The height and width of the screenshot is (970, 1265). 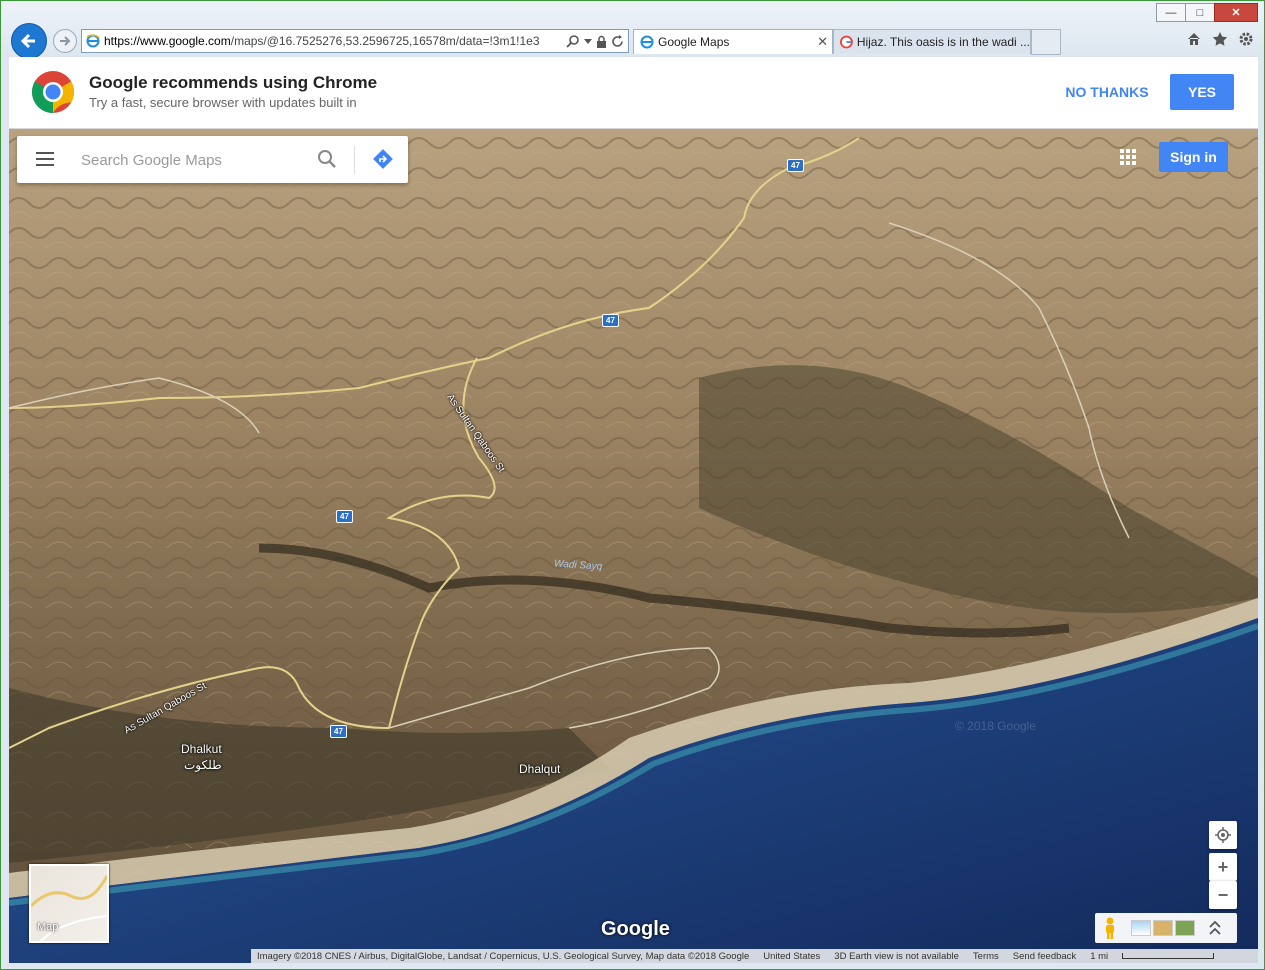 What do you see at coordinates (822, 42) in the screenshot?
I see `close-icon: ✕` at bounding box center [822, 42].